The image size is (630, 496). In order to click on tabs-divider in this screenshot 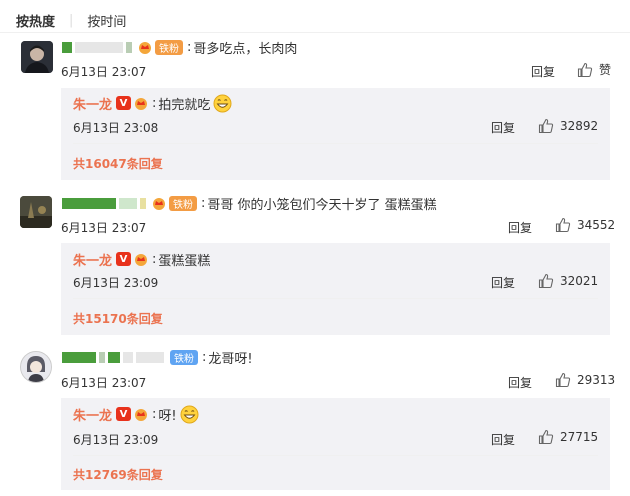, I will do `click(315, 32)`.